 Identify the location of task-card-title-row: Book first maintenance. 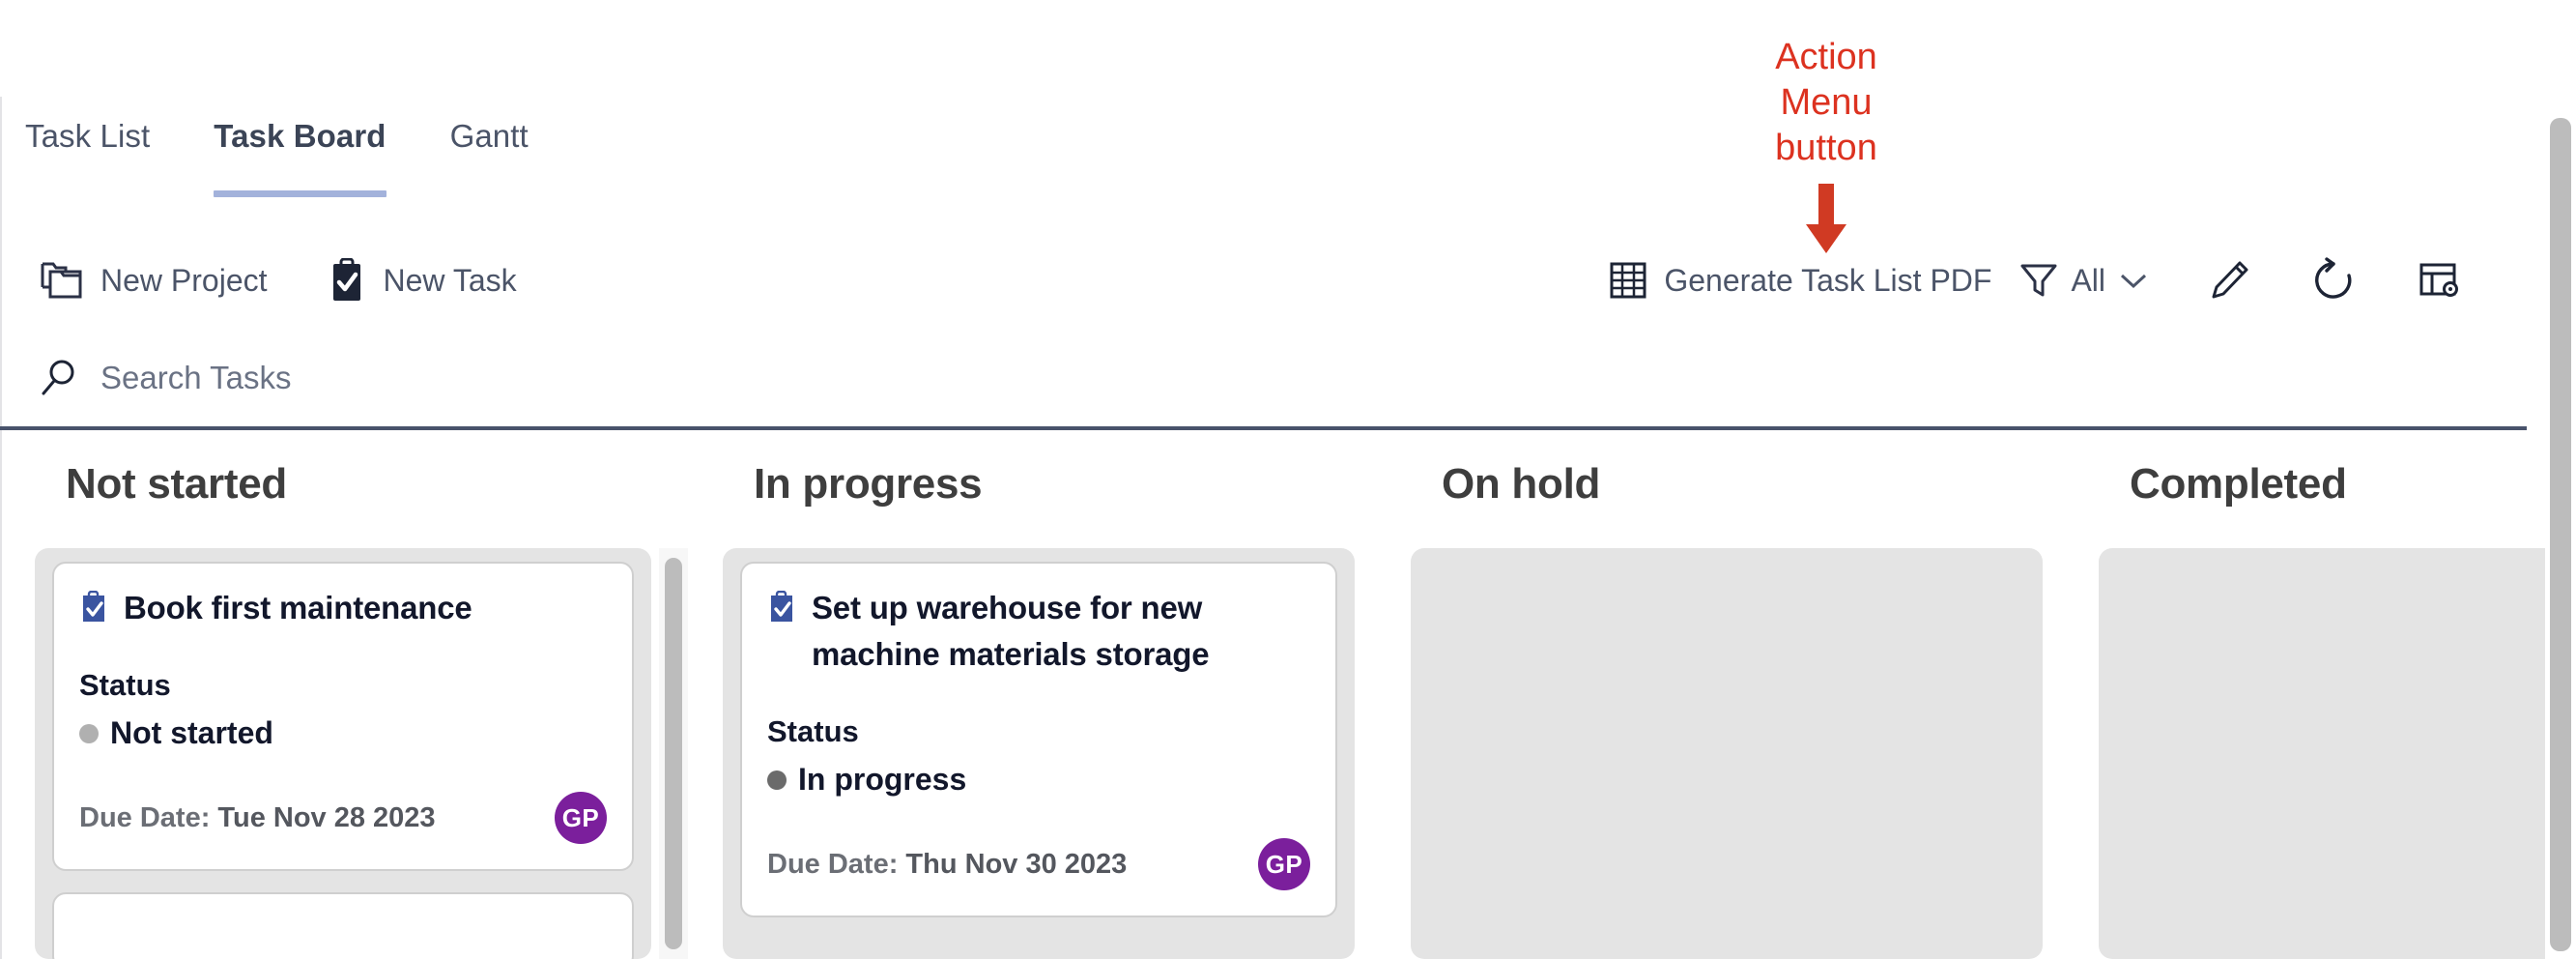
(343, 608).